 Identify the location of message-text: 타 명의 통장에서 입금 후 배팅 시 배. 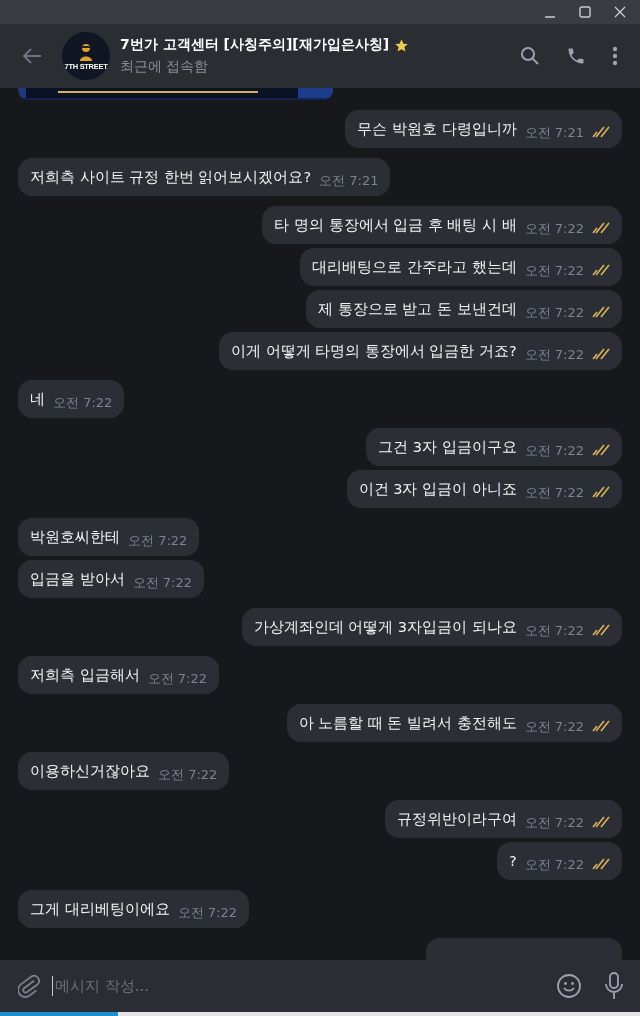
(395, 225).